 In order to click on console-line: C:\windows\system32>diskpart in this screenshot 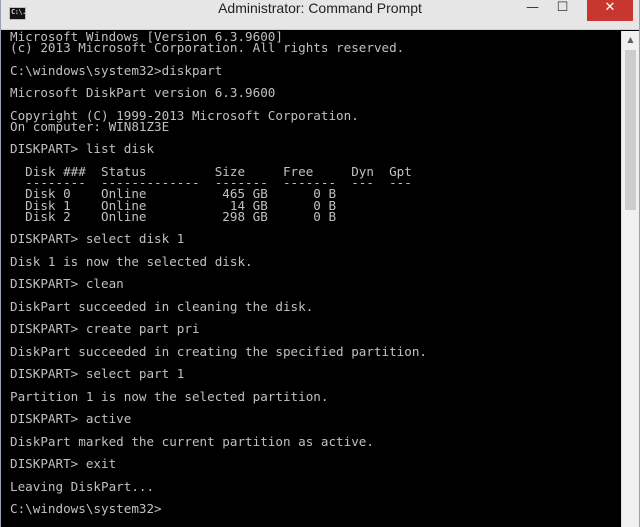, I will do `click(116, 70)`.